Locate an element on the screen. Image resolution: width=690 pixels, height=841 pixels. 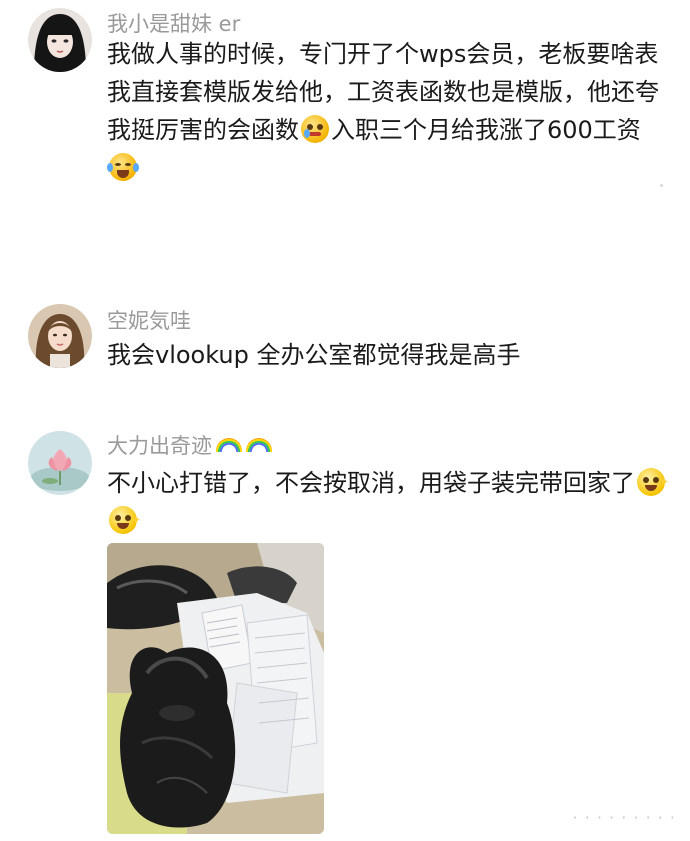
username: 空妮気哇 is located at coordinates (149, 320).